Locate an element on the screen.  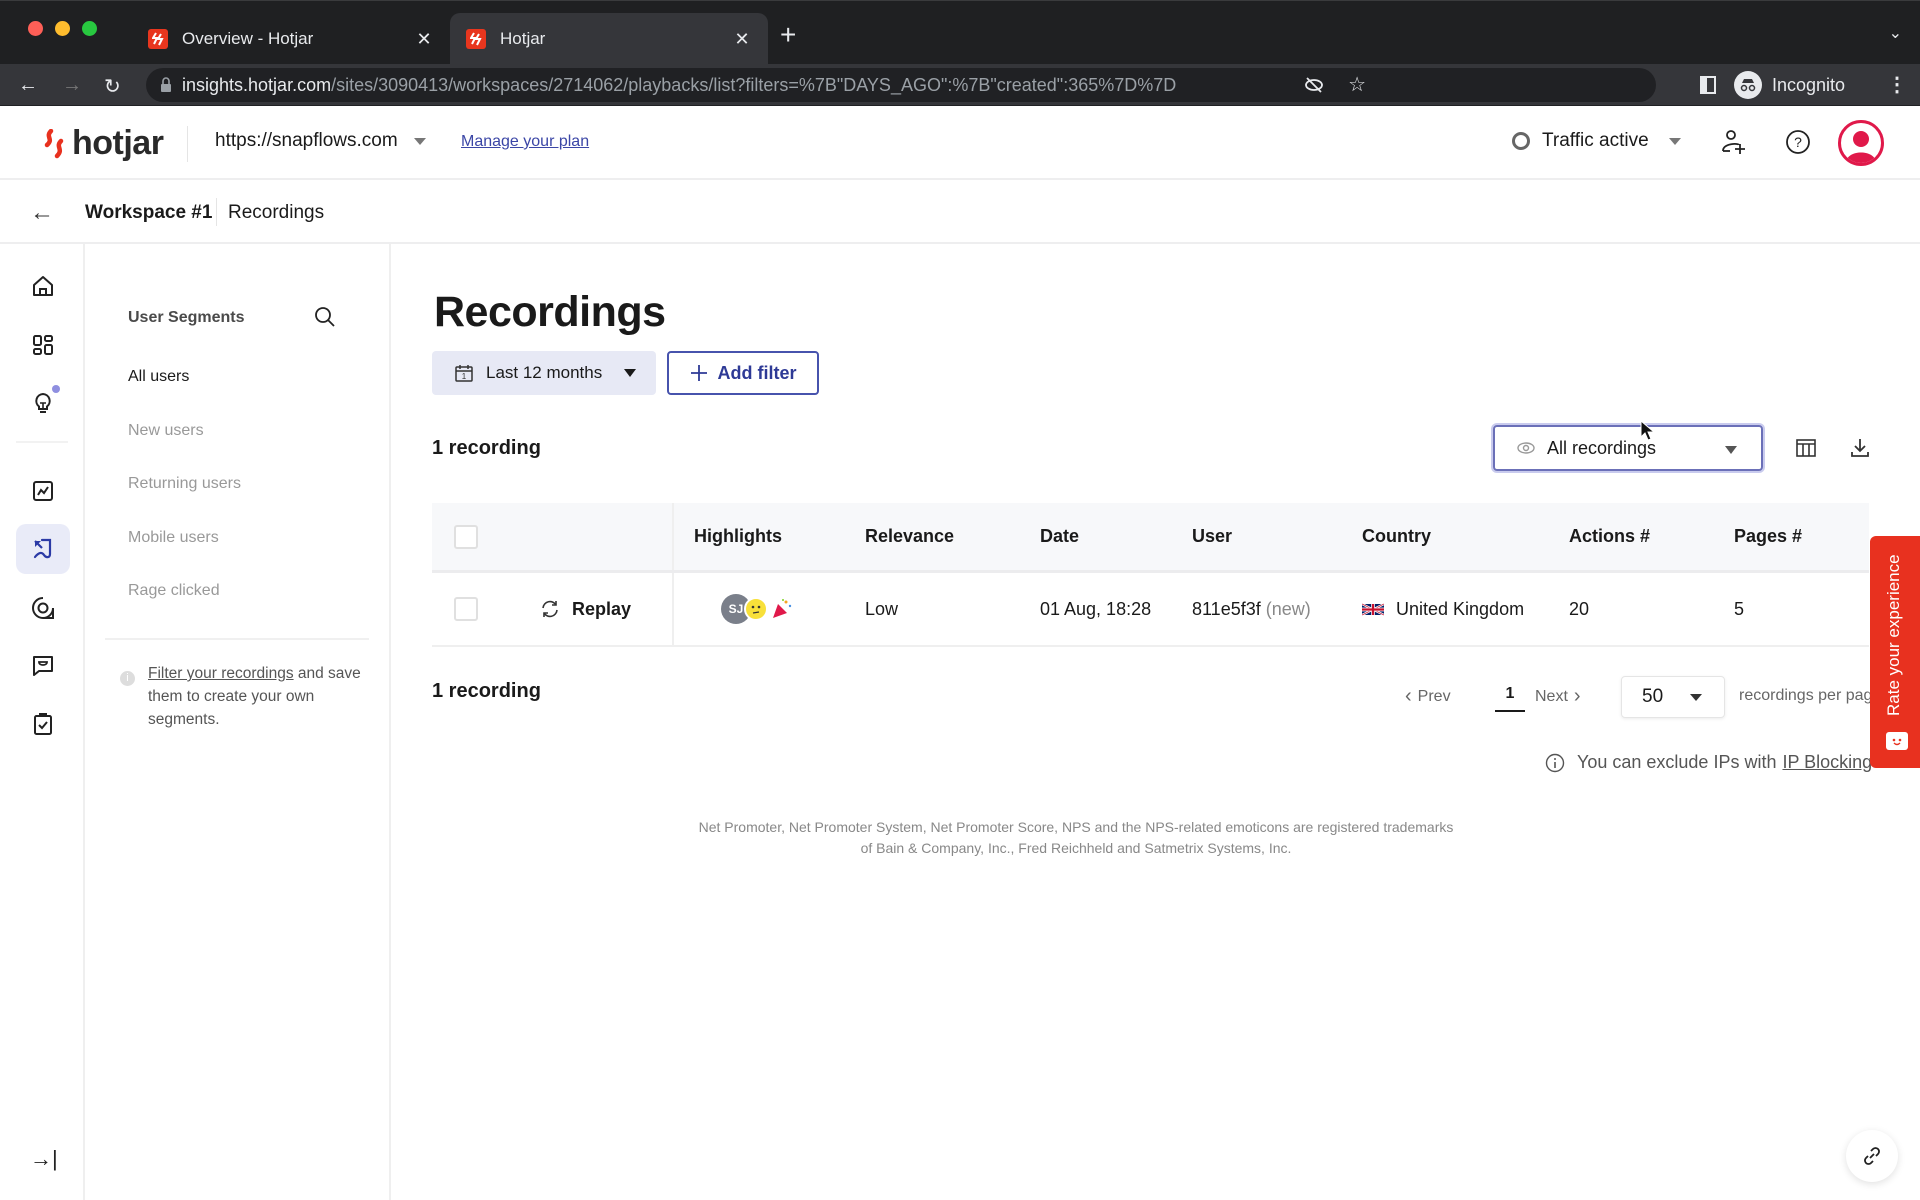
rail-item-tasks is located at coordinates (43, 724).